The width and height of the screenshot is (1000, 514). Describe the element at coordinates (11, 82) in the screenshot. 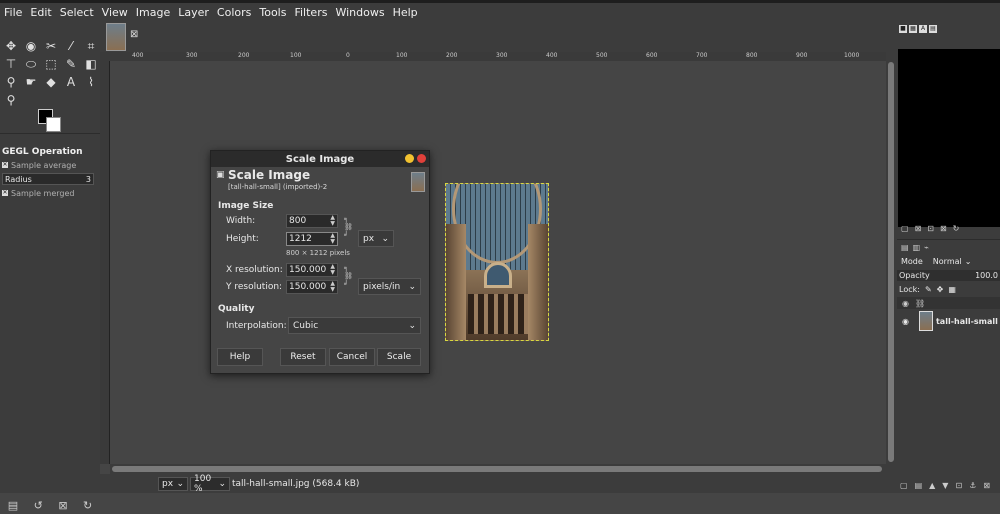

I see `clone-icon: ⚲` at that location.